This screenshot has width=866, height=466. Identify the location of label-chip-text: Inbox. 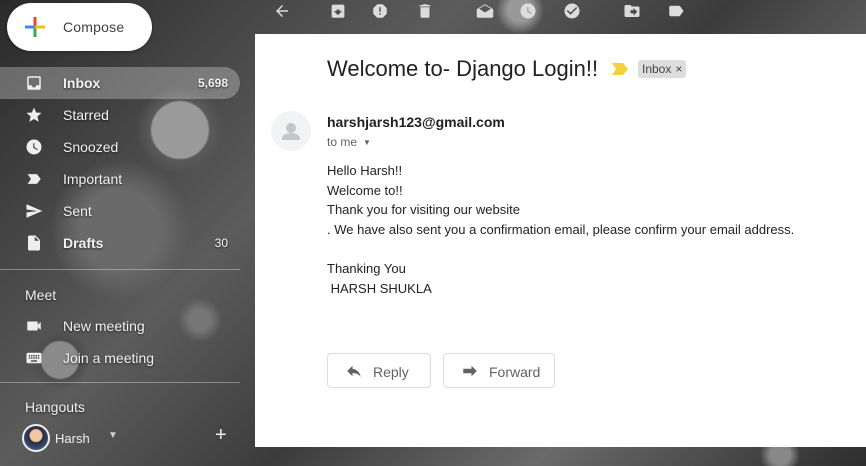
(657, 69).